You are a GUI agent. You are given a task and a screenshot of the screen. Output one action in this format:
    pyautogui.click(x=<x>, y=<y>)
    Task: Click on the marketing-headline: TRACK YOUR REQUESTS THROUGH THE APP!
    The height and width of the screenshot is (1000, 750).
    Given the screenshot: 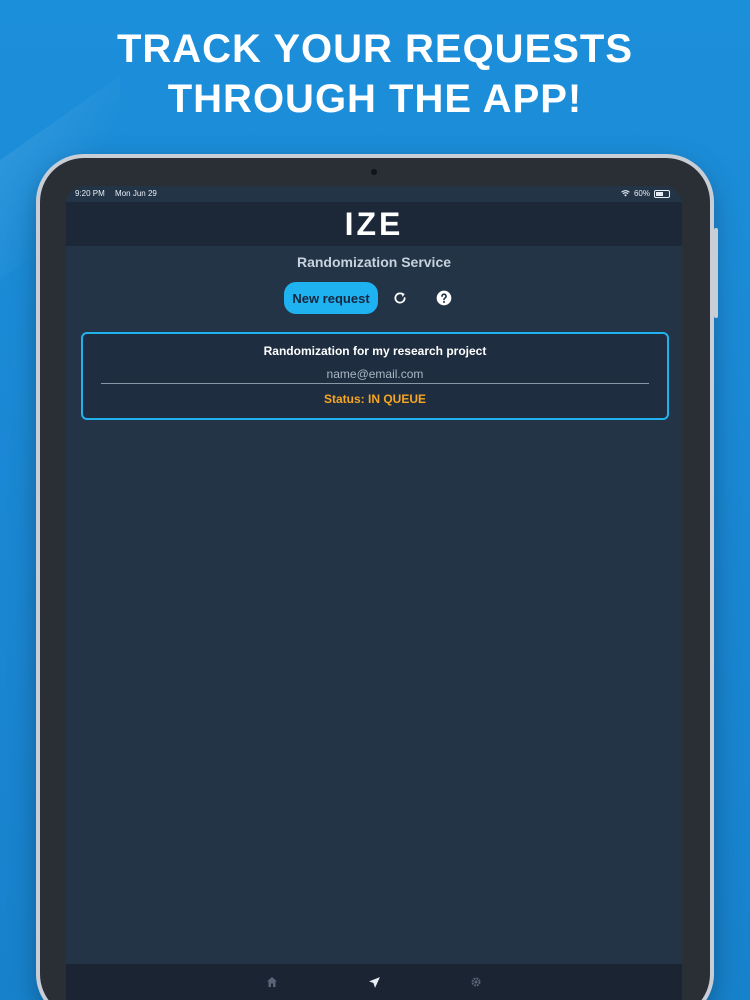 What is the action you would take?
    pyautogui.click(x=375, y=74)
    